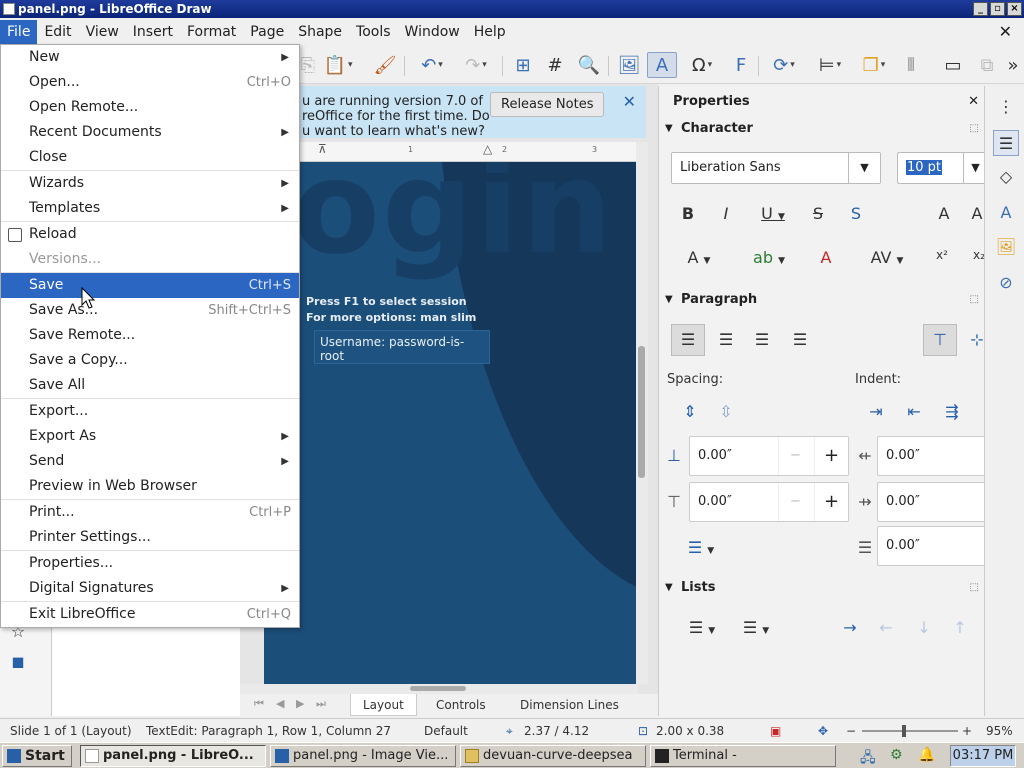  I want to click on move-up-icon: ↑, so click(960, 627).